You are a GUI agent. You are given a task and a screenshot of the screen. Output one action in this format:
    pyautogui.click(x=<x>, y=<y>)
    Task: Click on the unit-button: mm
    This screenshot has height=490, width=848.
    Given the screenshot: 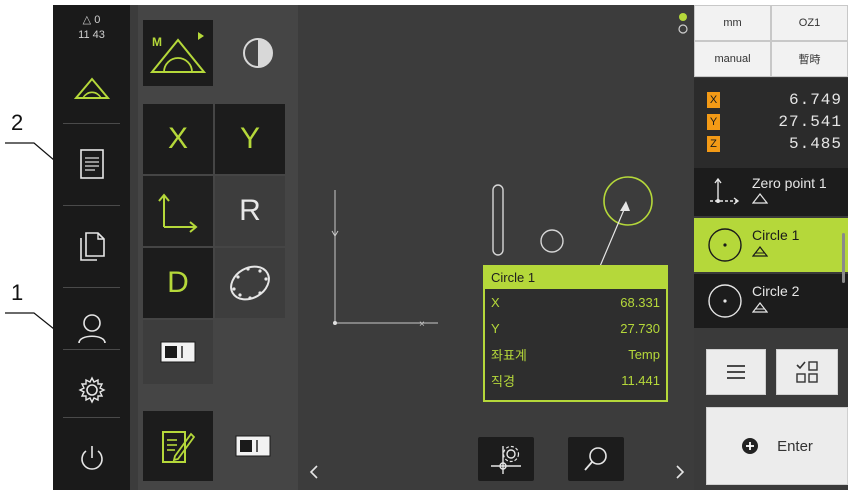 What is the action you would take?
    pyautogui.click(x=732, y=23)
    